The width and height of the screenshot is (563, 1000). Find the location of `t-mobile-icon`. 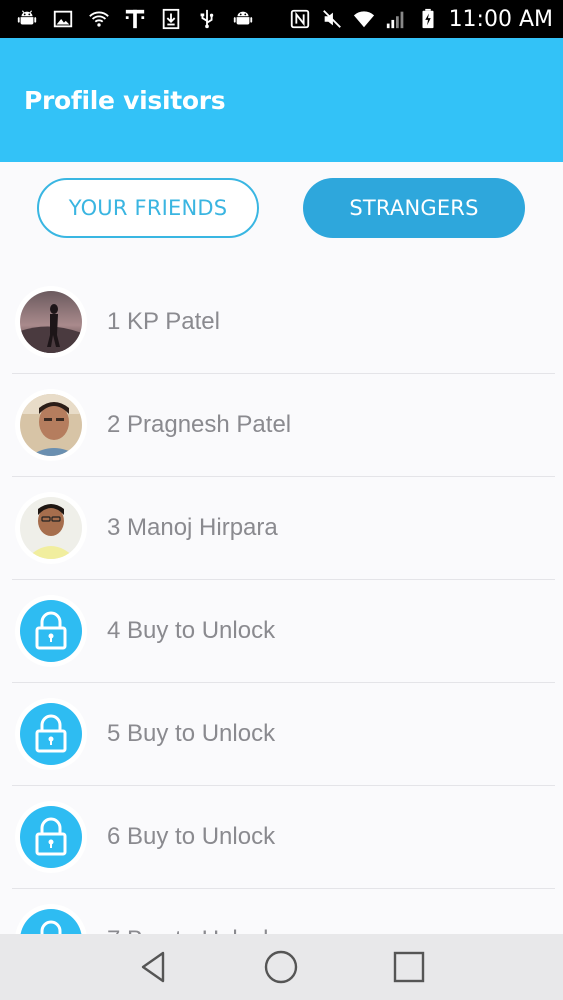

t-mobile-icon is located at coordinates (135, 19).